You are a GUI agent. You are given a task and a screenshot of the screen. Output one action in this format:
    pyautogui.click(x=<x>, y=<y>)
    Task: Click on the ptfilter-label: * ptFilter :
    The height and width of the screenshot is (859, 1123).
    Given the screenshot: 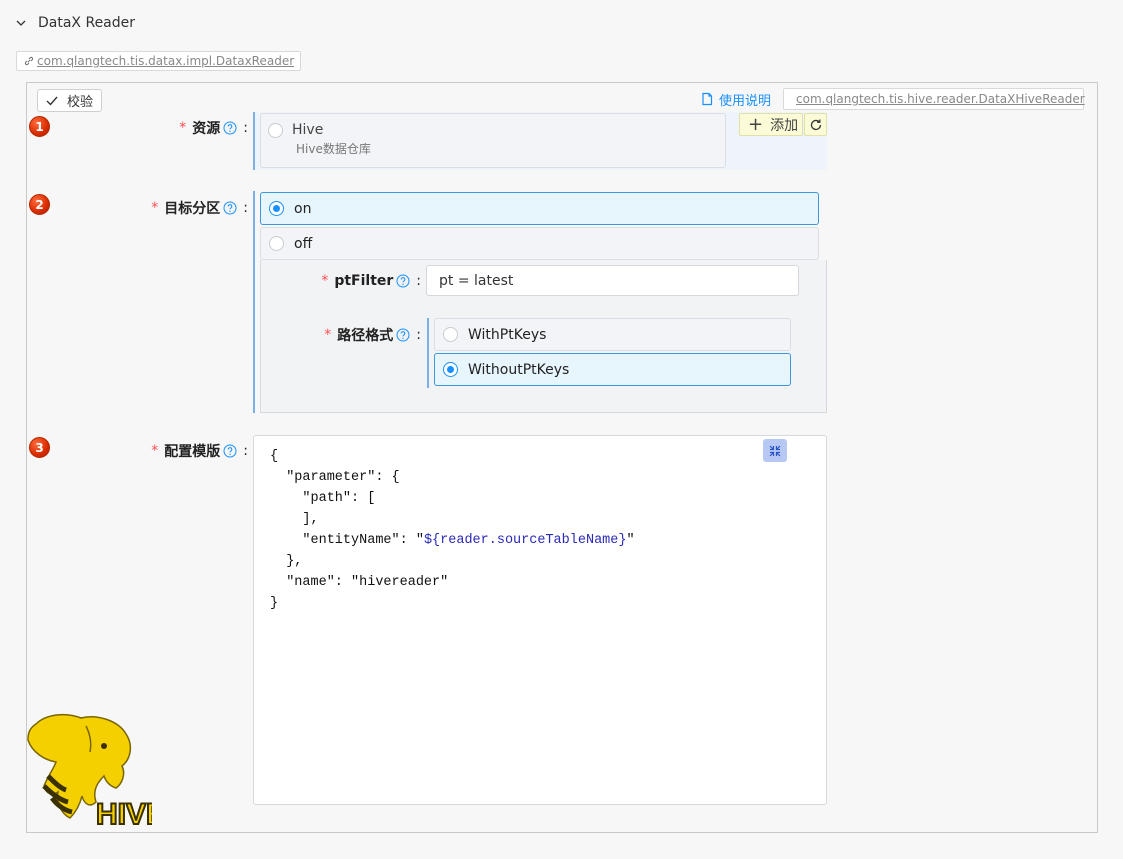 What is the action you would take?
    pyautogui.click(x=371, y=281)
    